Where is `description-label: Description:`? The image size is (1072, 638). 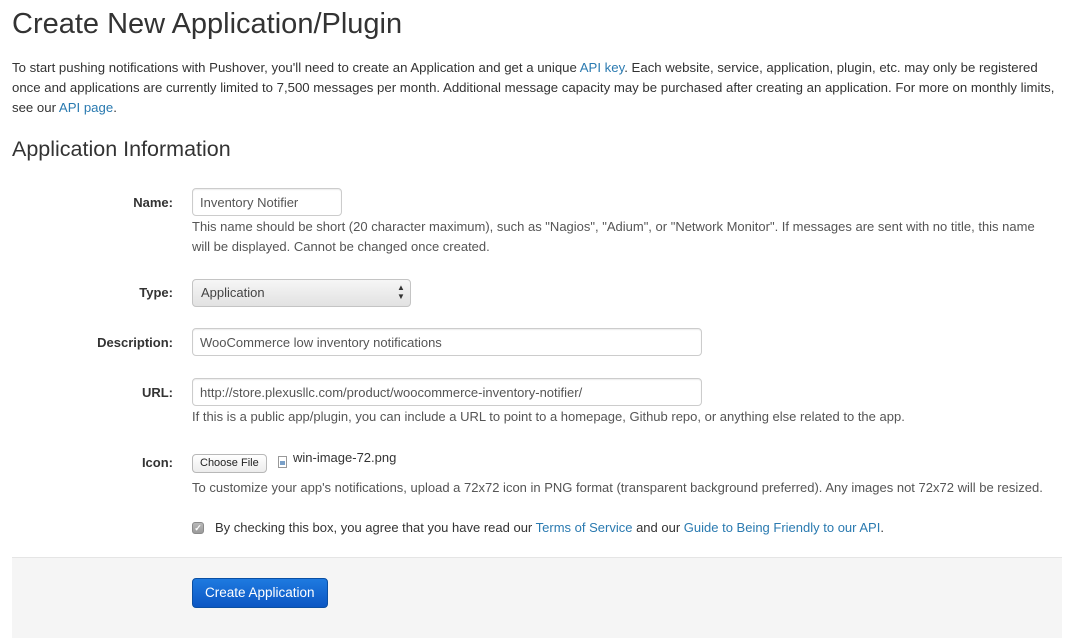 description-label: Description: is located at coordinates (135, 342).